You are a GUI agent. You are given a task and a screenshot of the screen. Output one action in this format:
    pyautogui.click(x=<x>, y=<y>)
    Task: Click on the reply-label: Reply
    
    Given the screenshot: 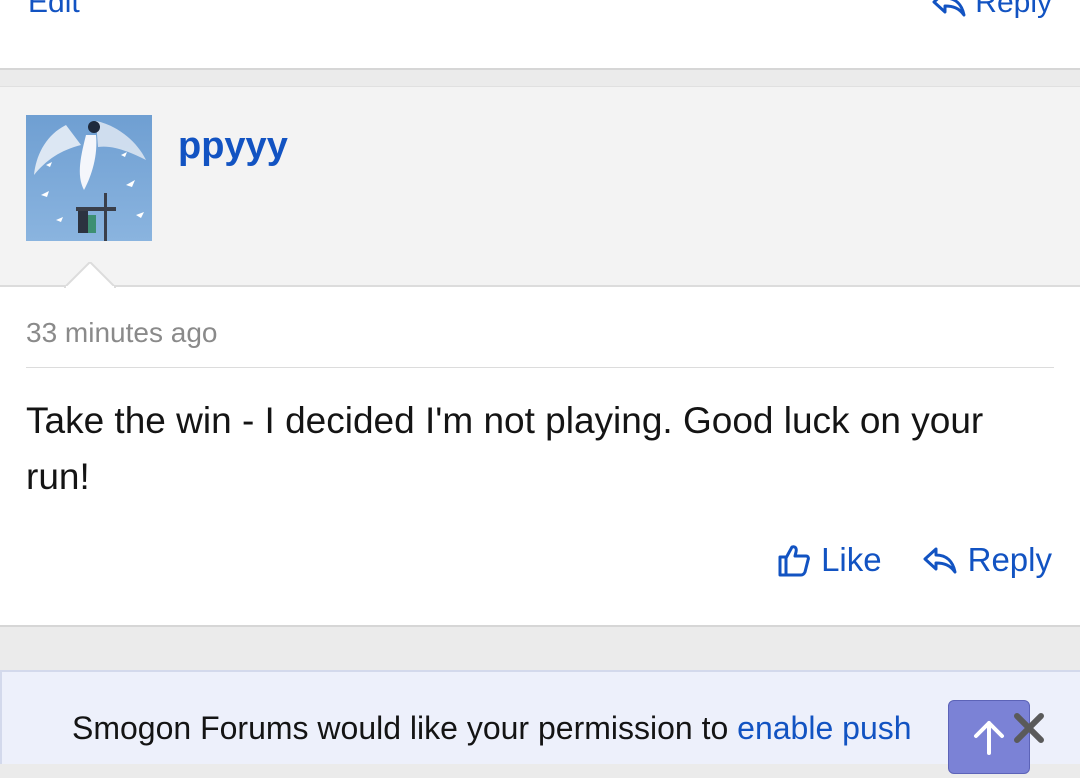 What is the action you would take?
    pyautogui.click(x=1009, y=559)
    